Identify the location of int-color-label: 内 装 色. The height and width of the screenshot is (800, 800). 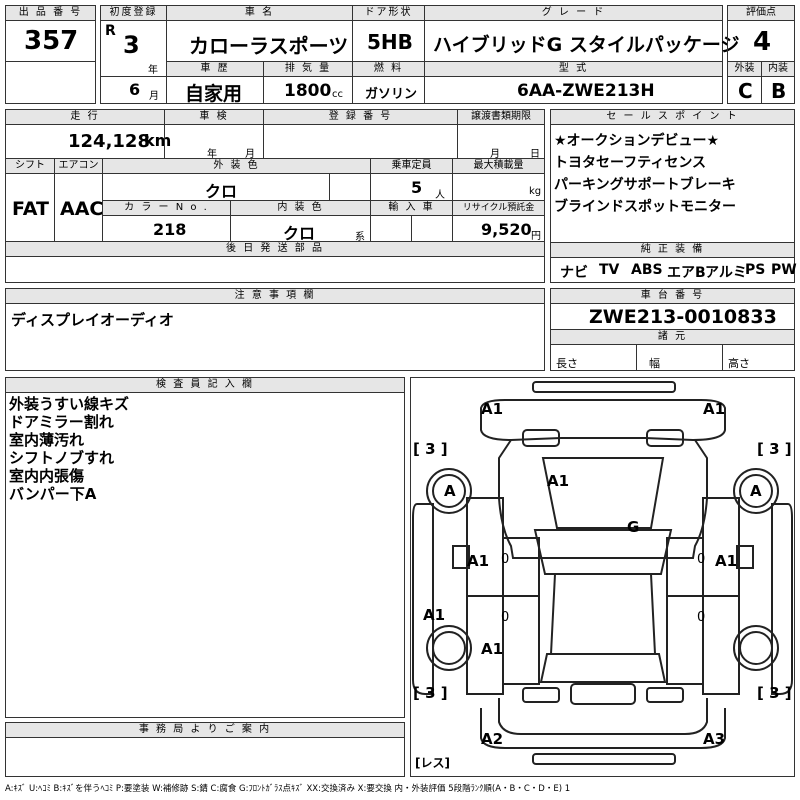
(300, 208).